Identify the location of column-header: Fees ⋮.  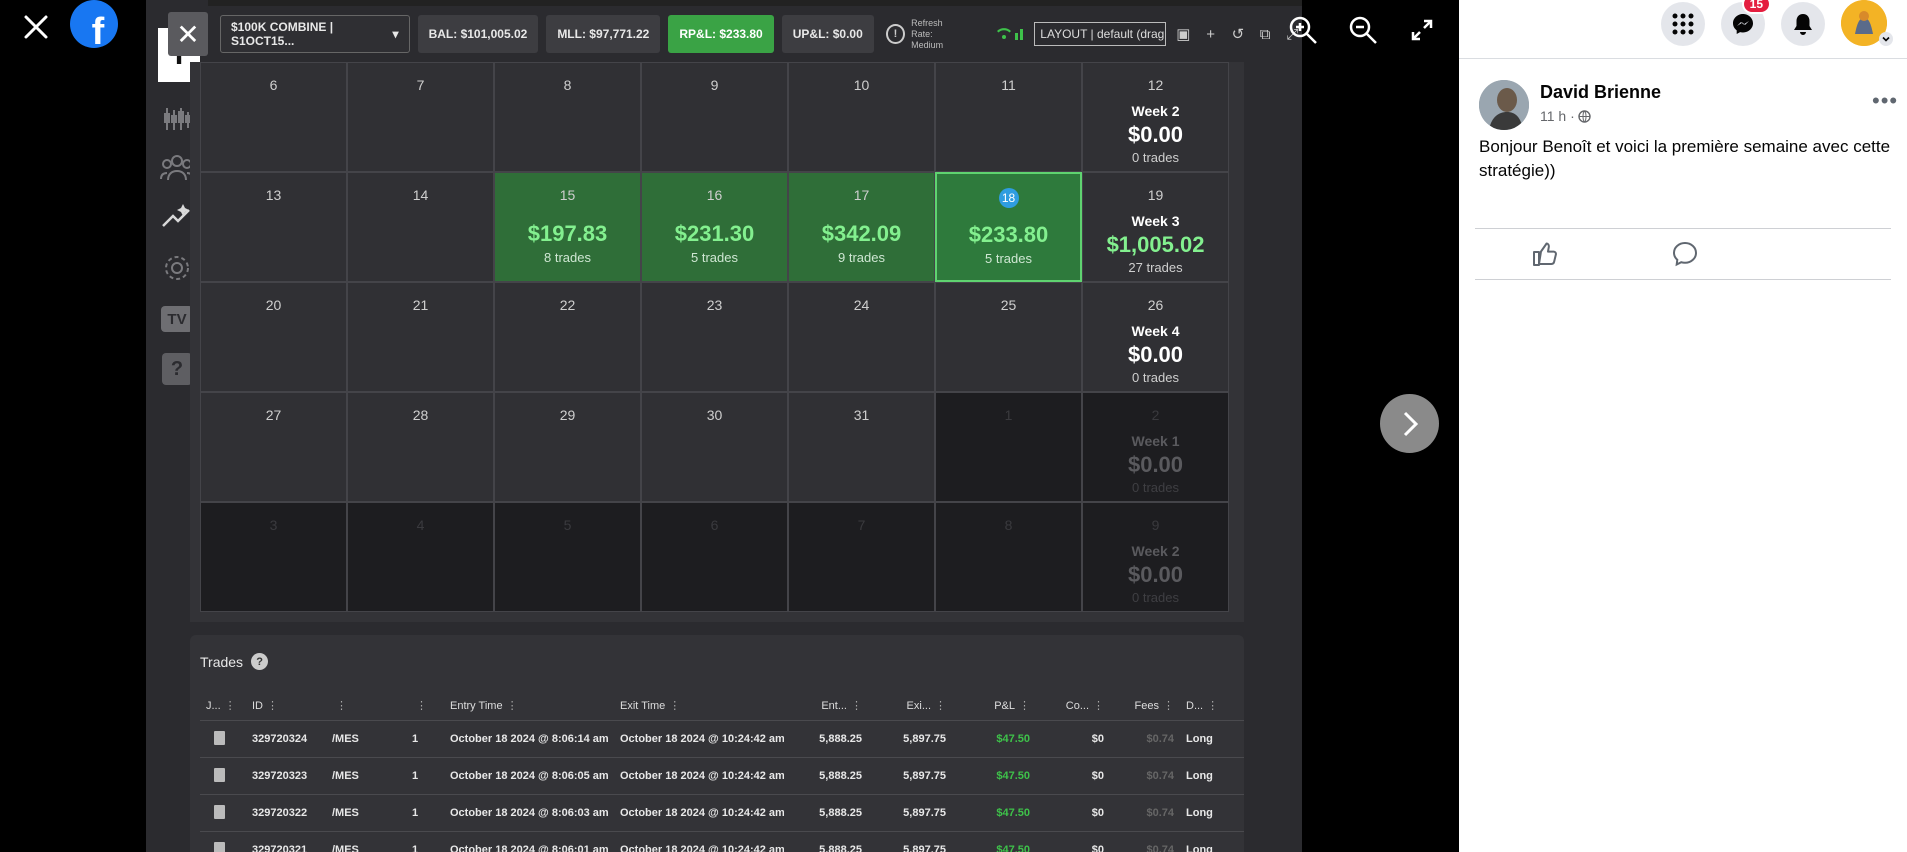
(1145, 705).